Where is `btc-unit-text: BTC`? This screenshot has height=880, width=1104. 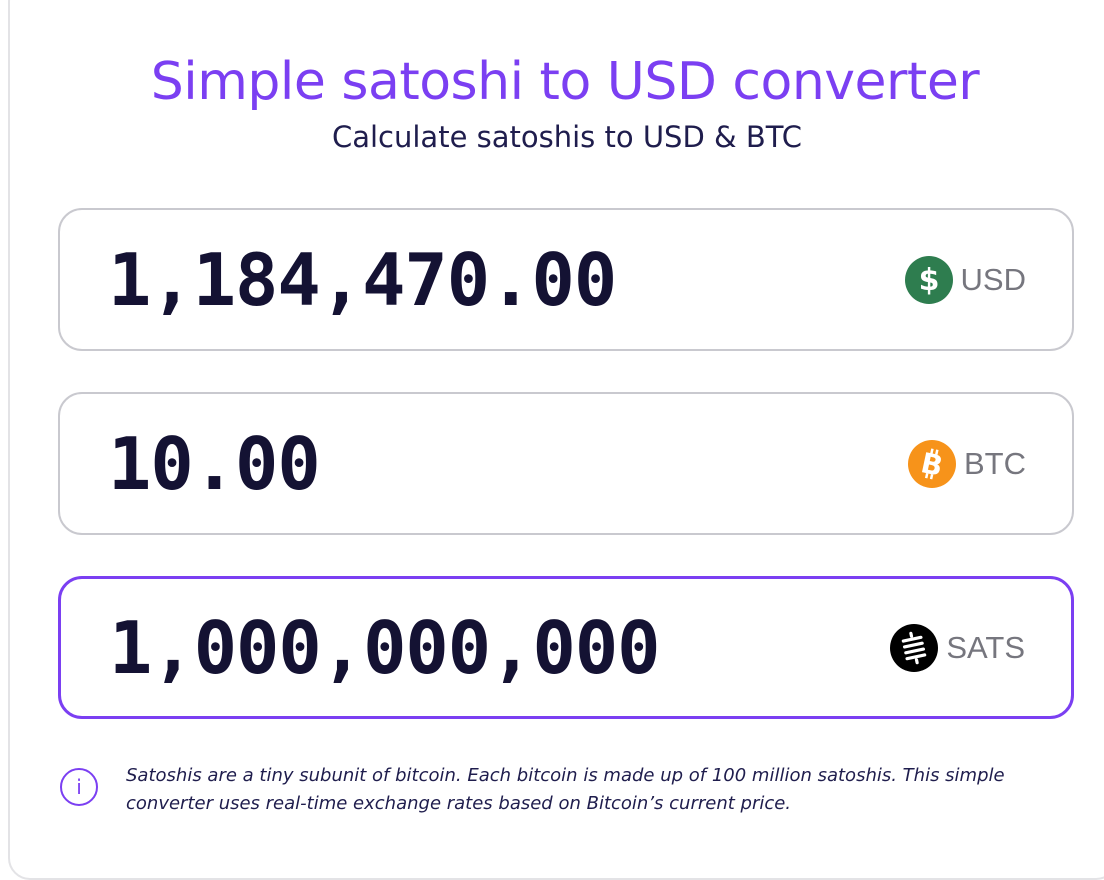
btc-unit-text: BTC is located at coordinates (995, 463).